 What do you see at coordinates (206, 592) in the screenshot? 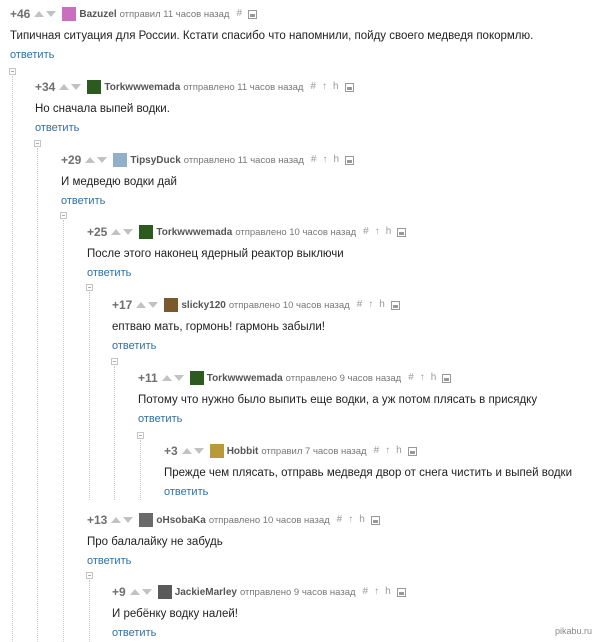
I see `username: JackieMarley` at bounding box center [206, 592].